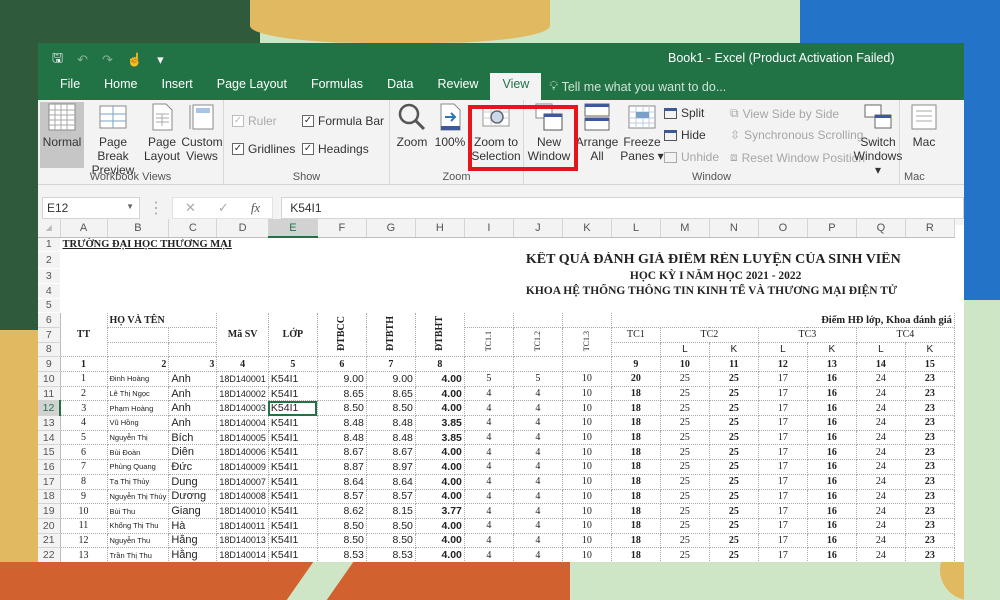 The height and width of the screenshot is (600, 1000). Describe the element at coordinates (49, 554) in the screenshot. I see `row-header-22: 22` at that location.